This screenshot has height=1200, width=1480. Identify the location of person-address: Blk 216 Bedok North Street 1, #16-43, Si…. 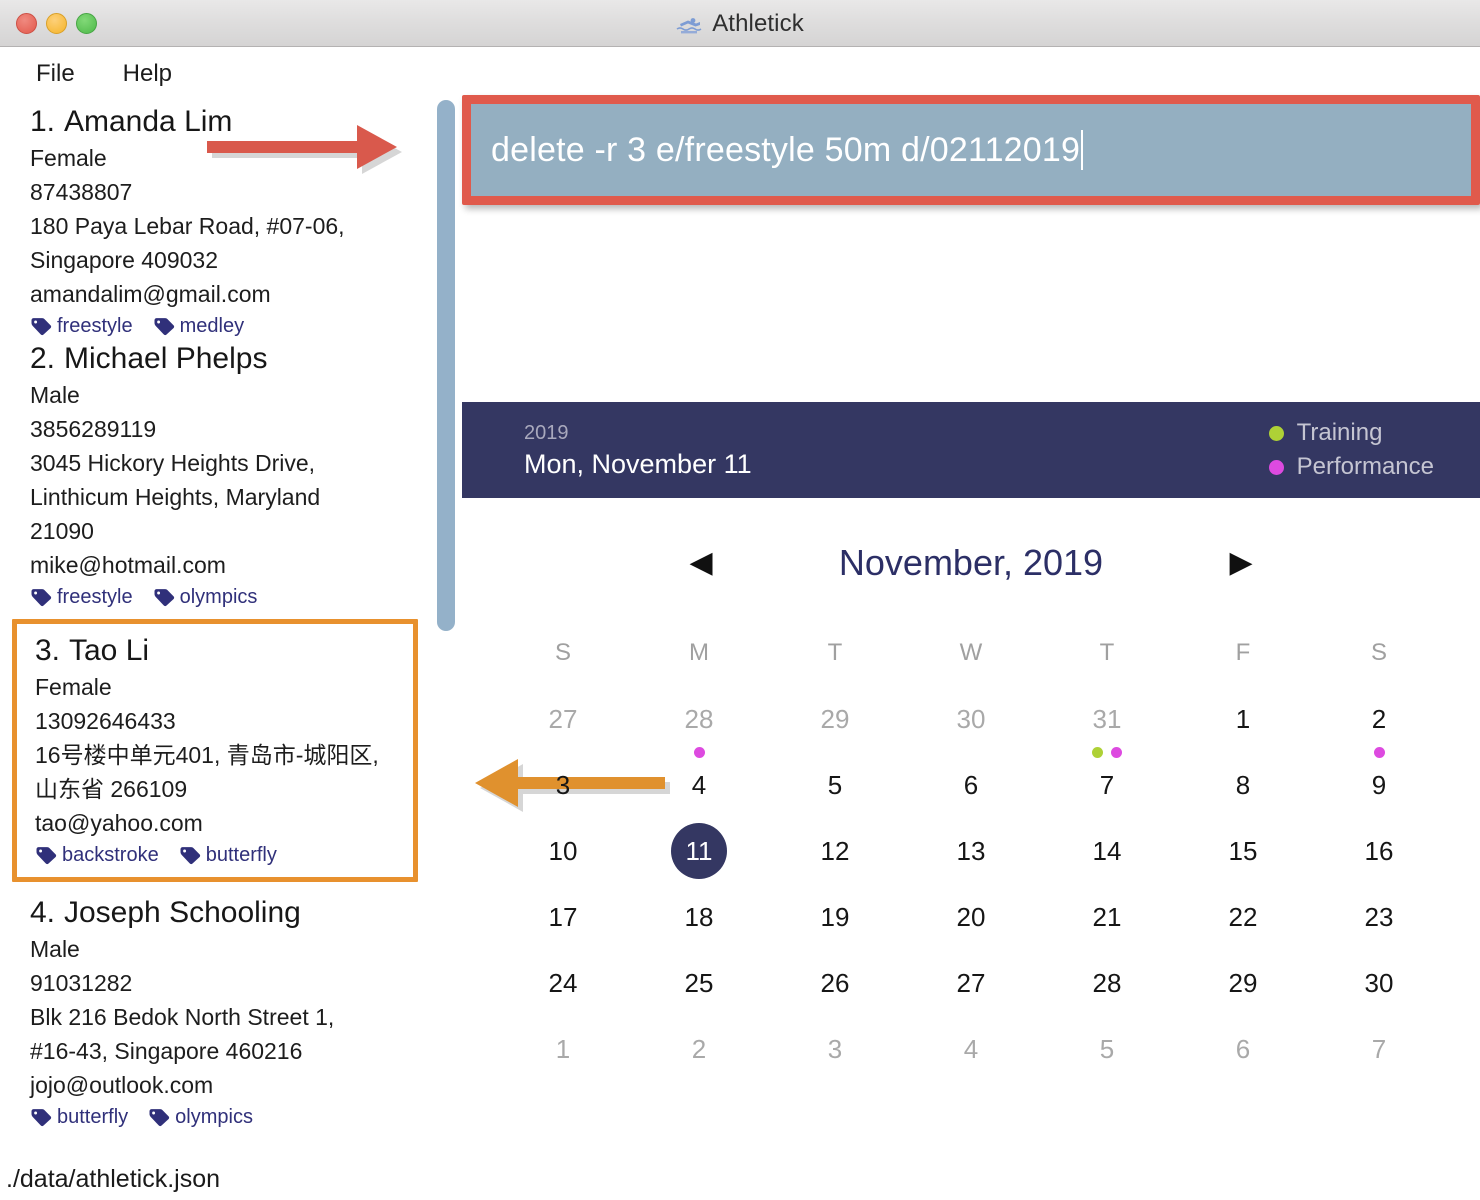
(182, 1034).